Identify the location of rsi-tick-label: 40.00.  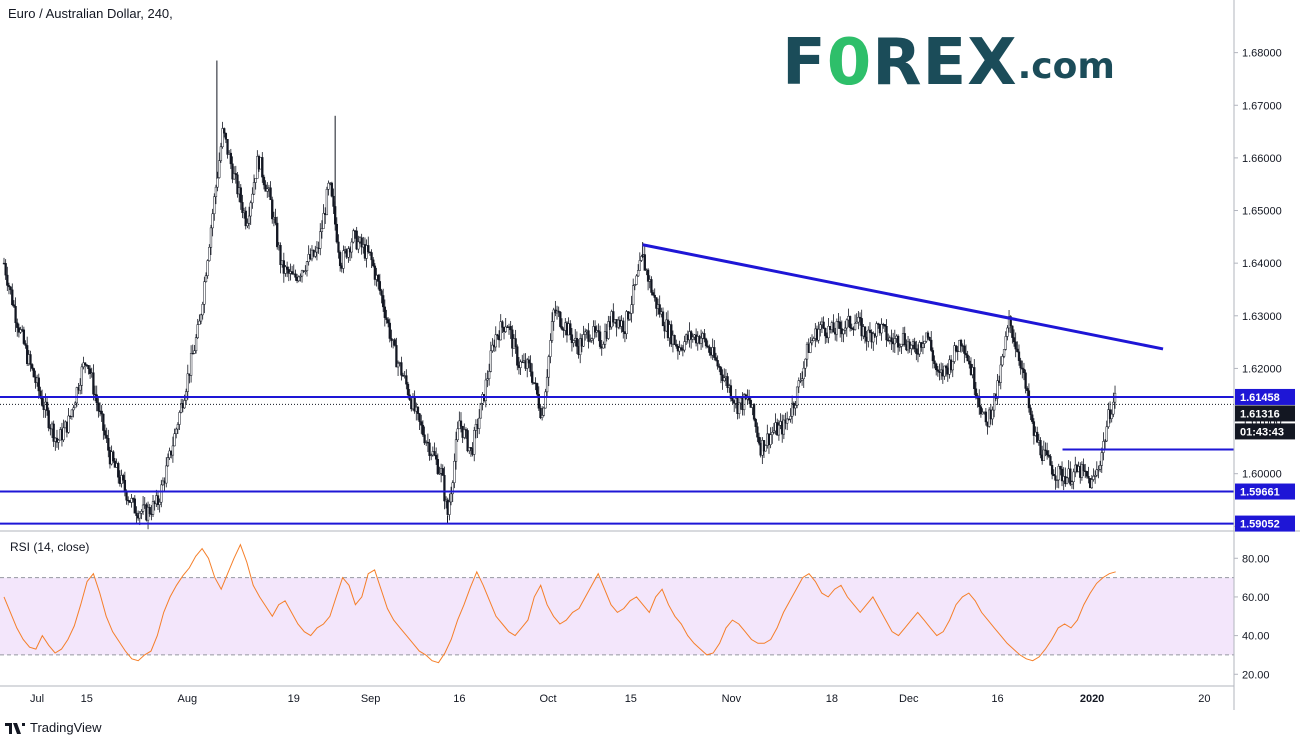
(1256, 637).